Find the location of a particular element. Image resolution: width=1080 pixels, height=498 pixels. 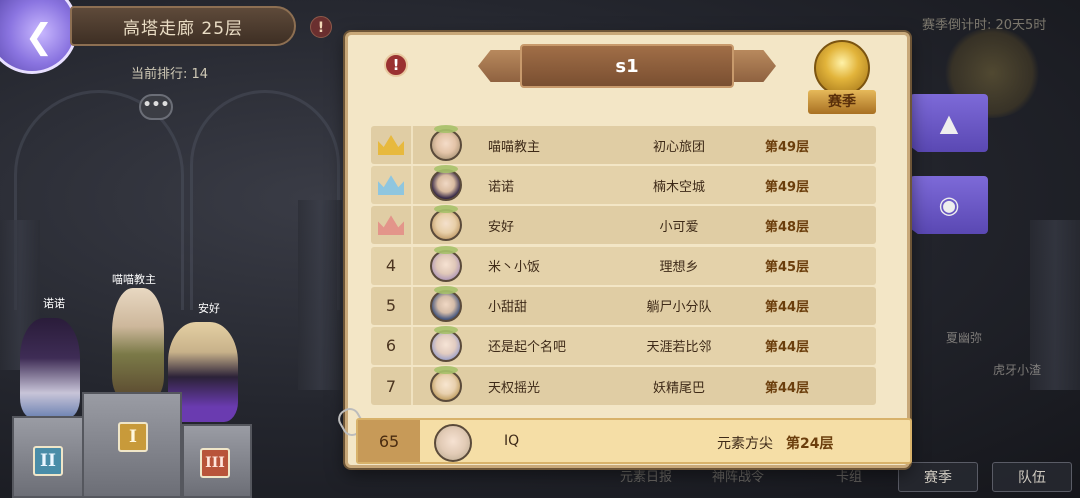

season-emblem: 赛季 is located at coordinates (842, 80).